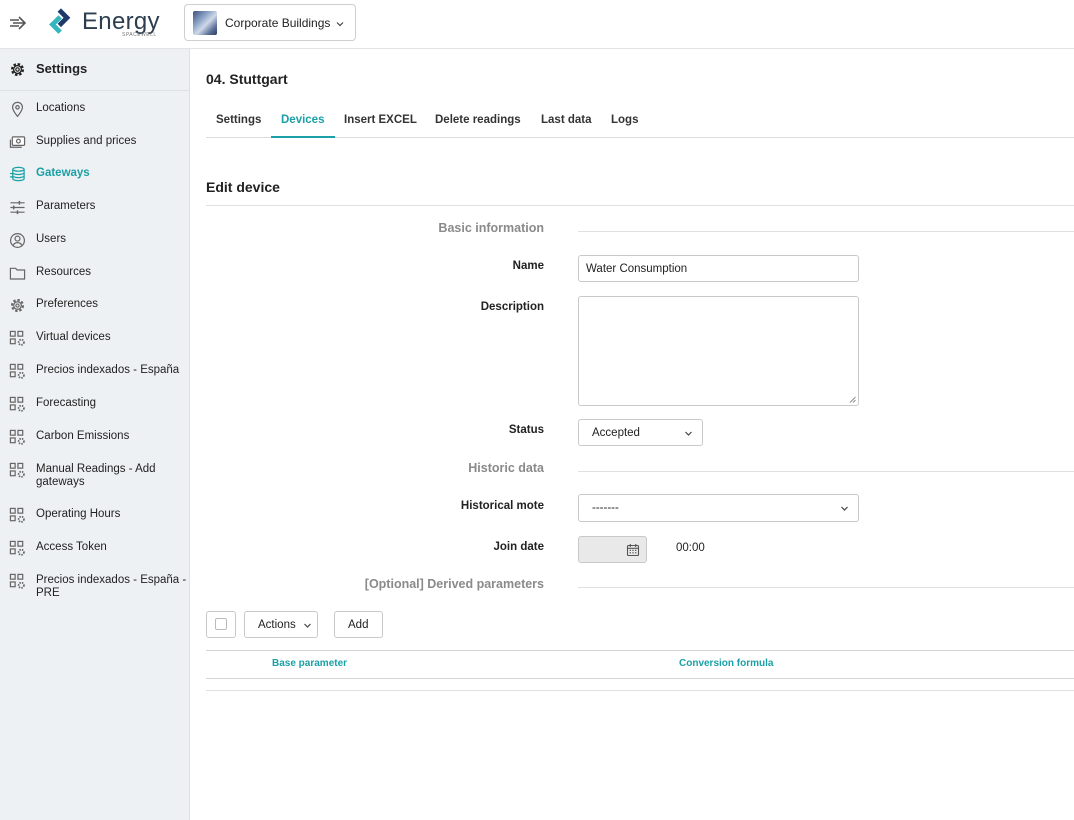 This screenshot has height=820, width=1074. I want to click on top-bar: Energy SPACEWELL Corporate Buildings, so click(537, 24).